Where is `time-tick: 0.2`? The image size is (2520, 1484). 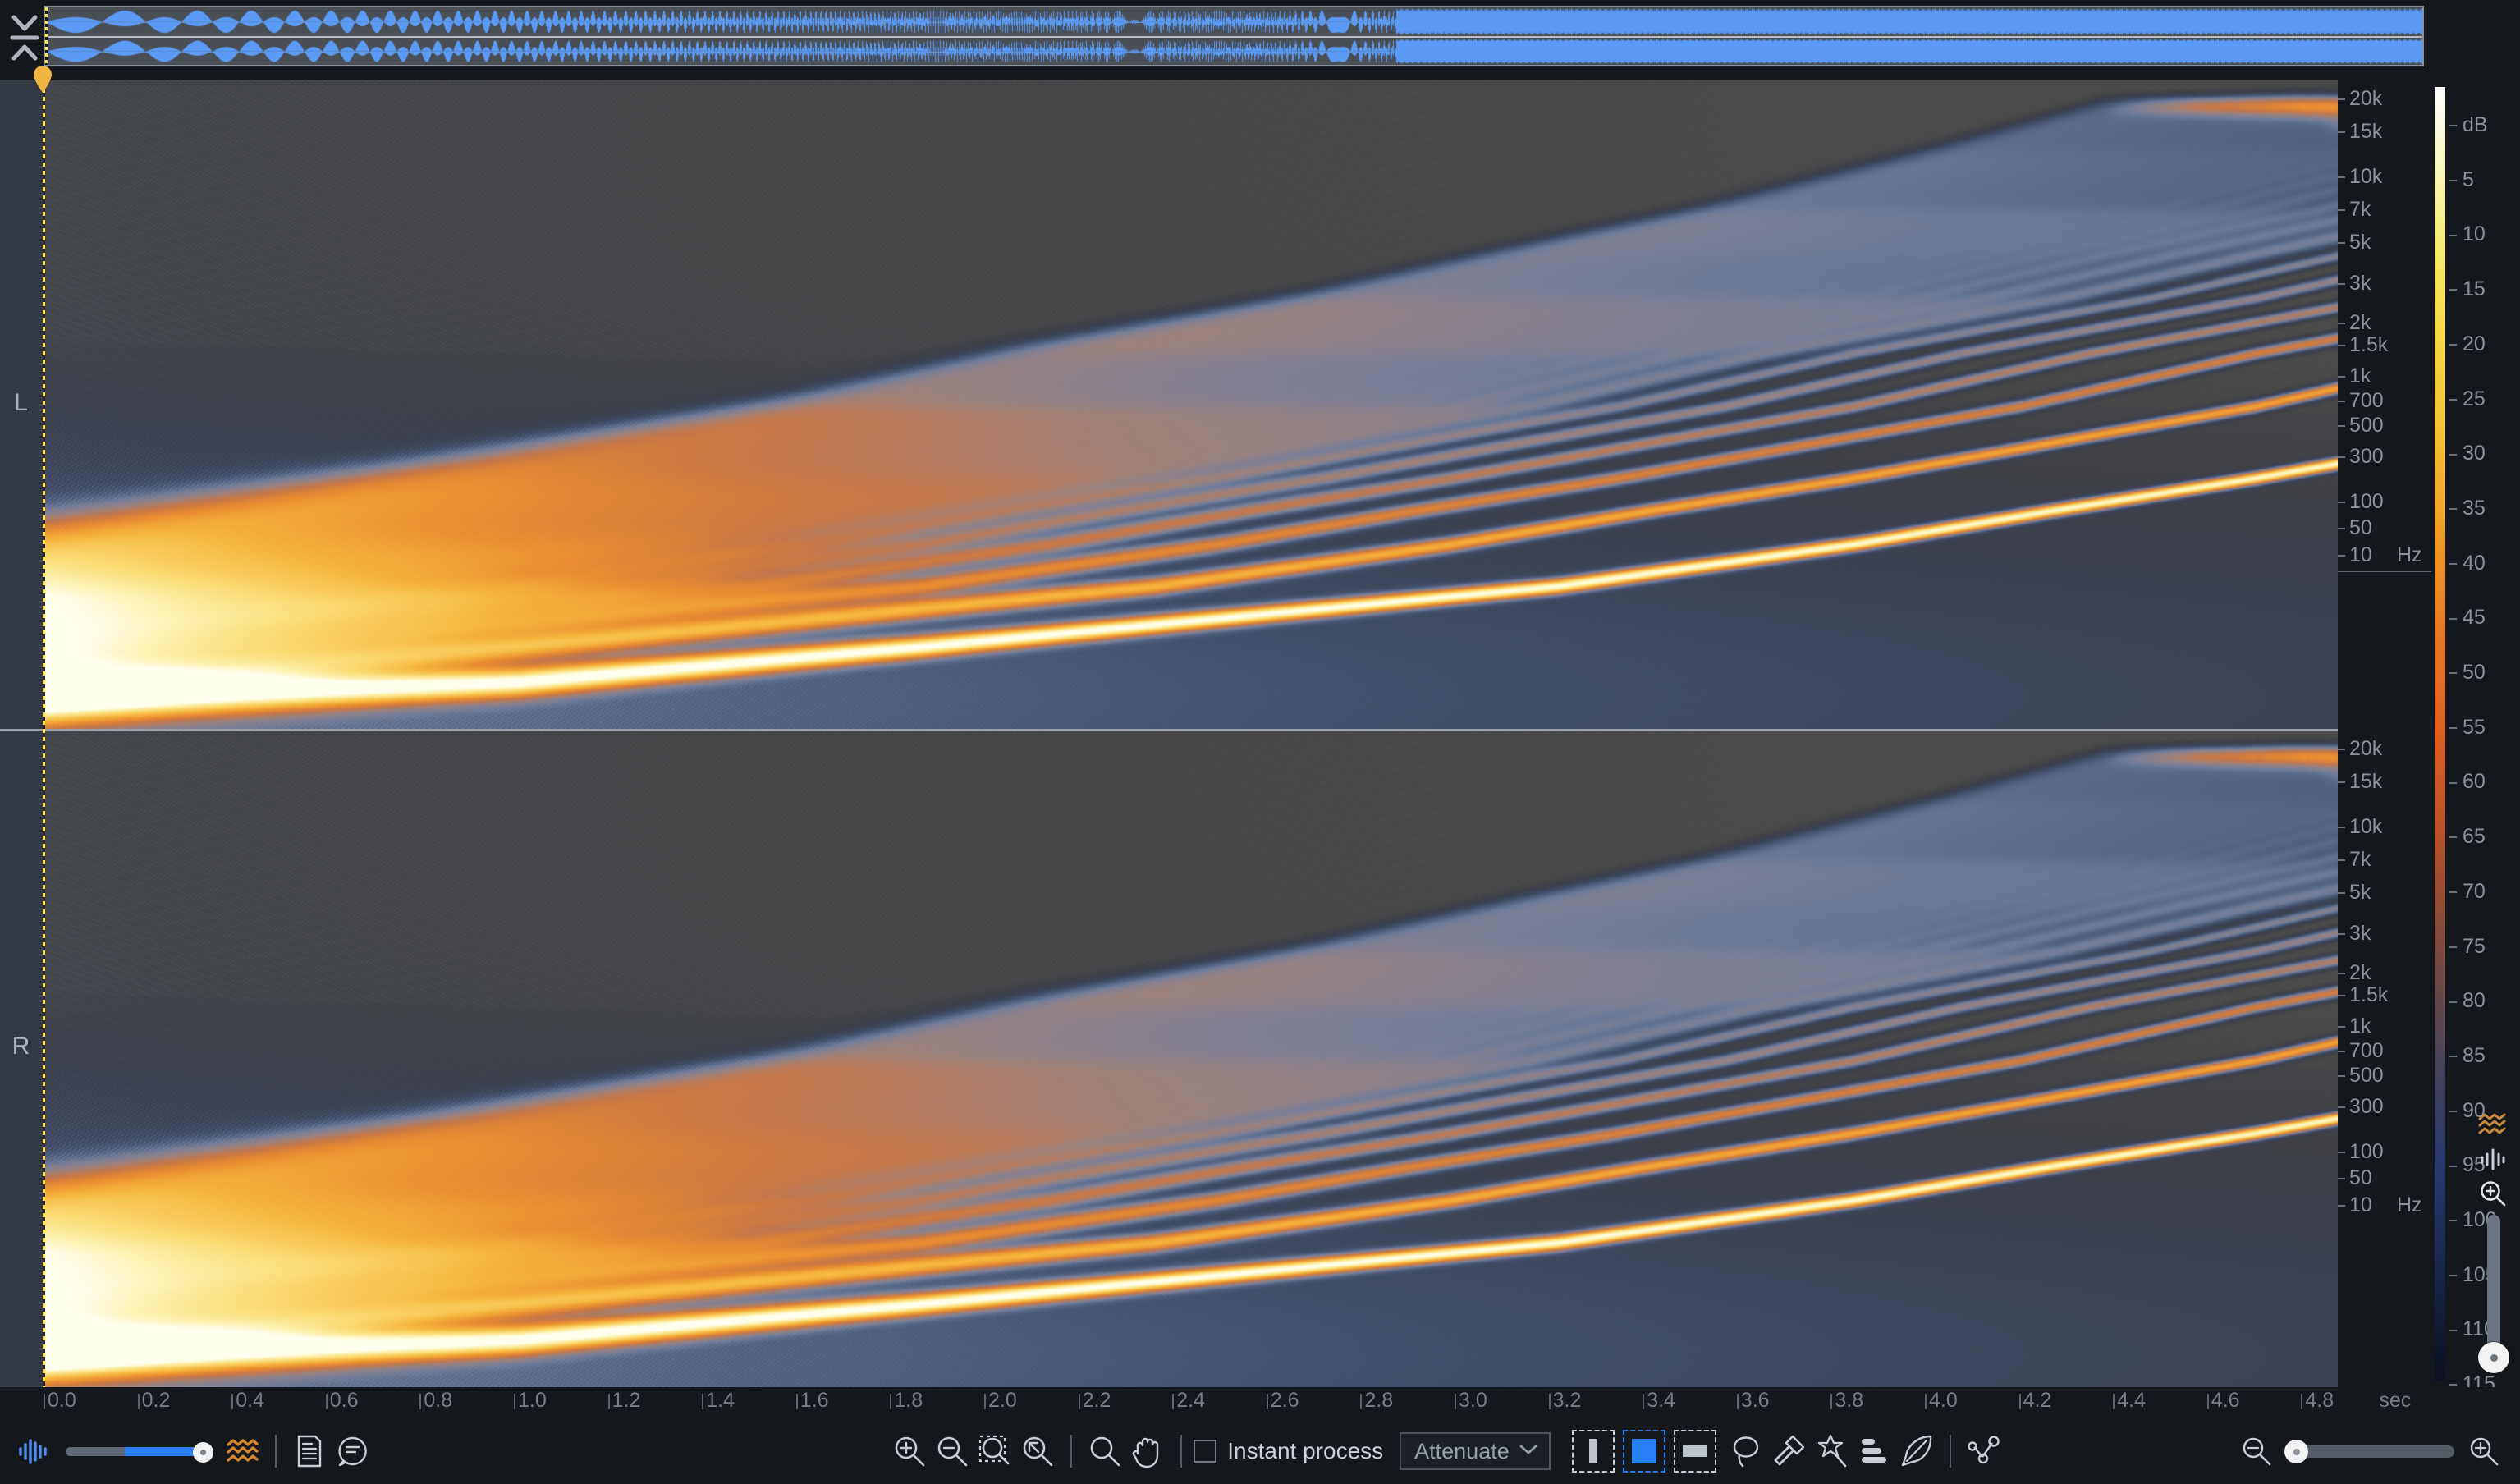
time-tick: 0.2 is located at coordinates (153, 1401).